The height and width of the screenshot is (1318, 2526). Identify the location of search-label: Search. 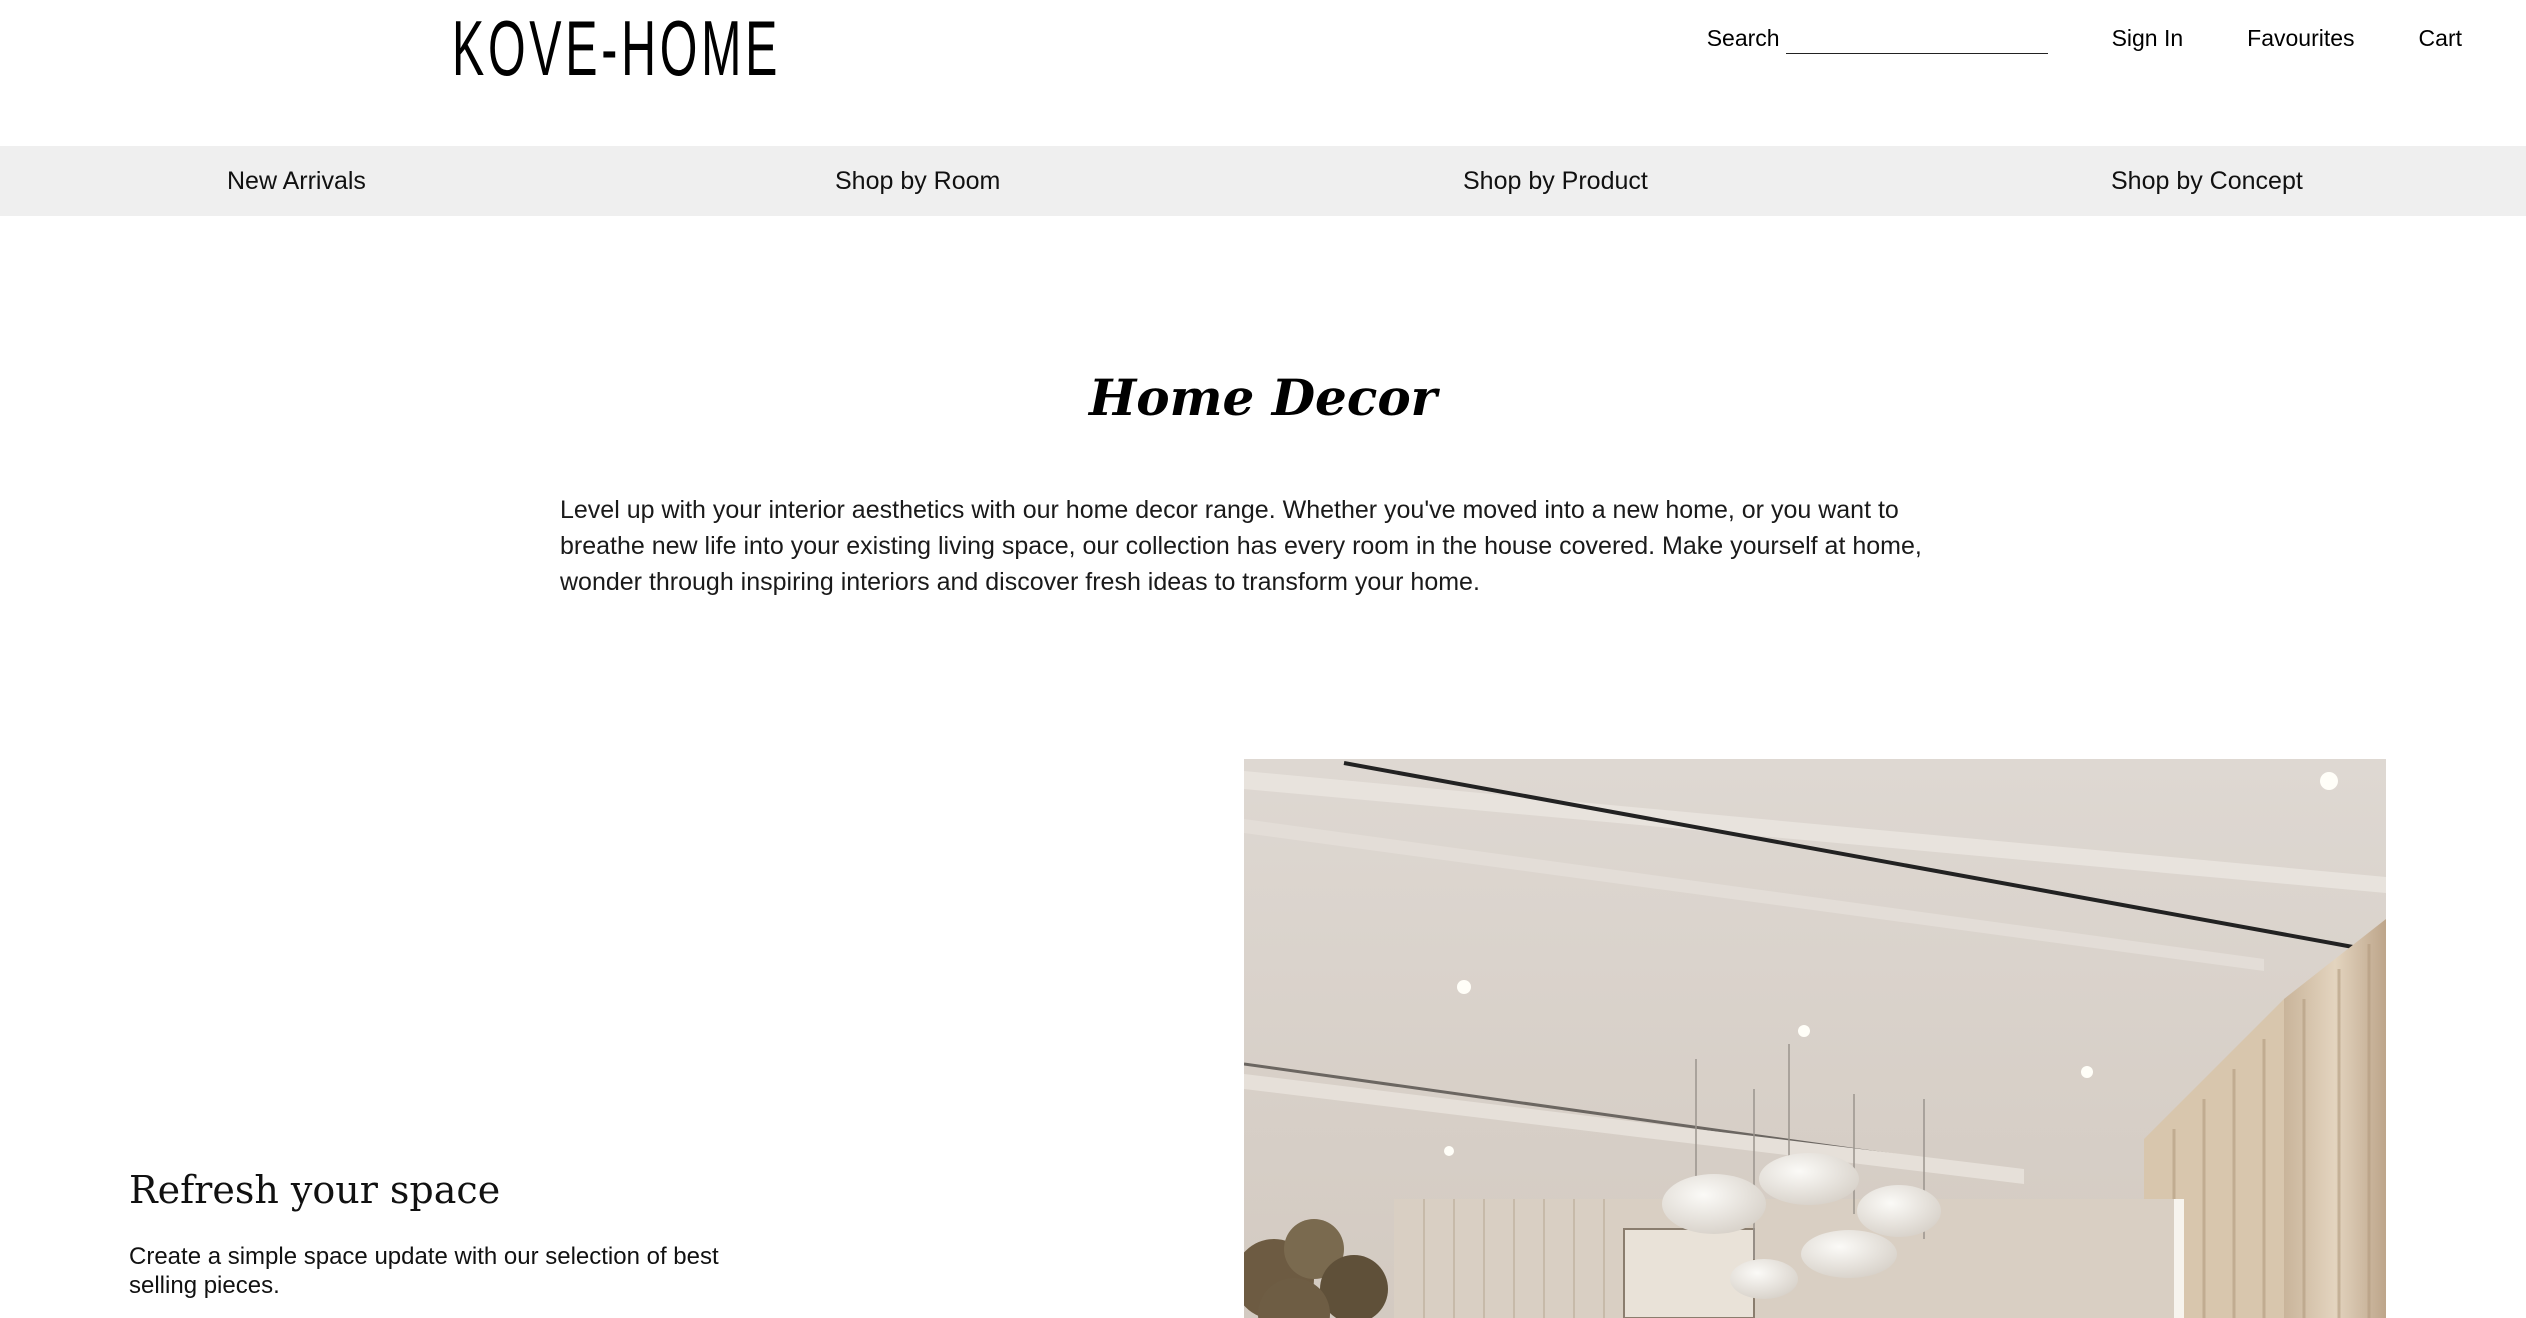
(1743, 37).